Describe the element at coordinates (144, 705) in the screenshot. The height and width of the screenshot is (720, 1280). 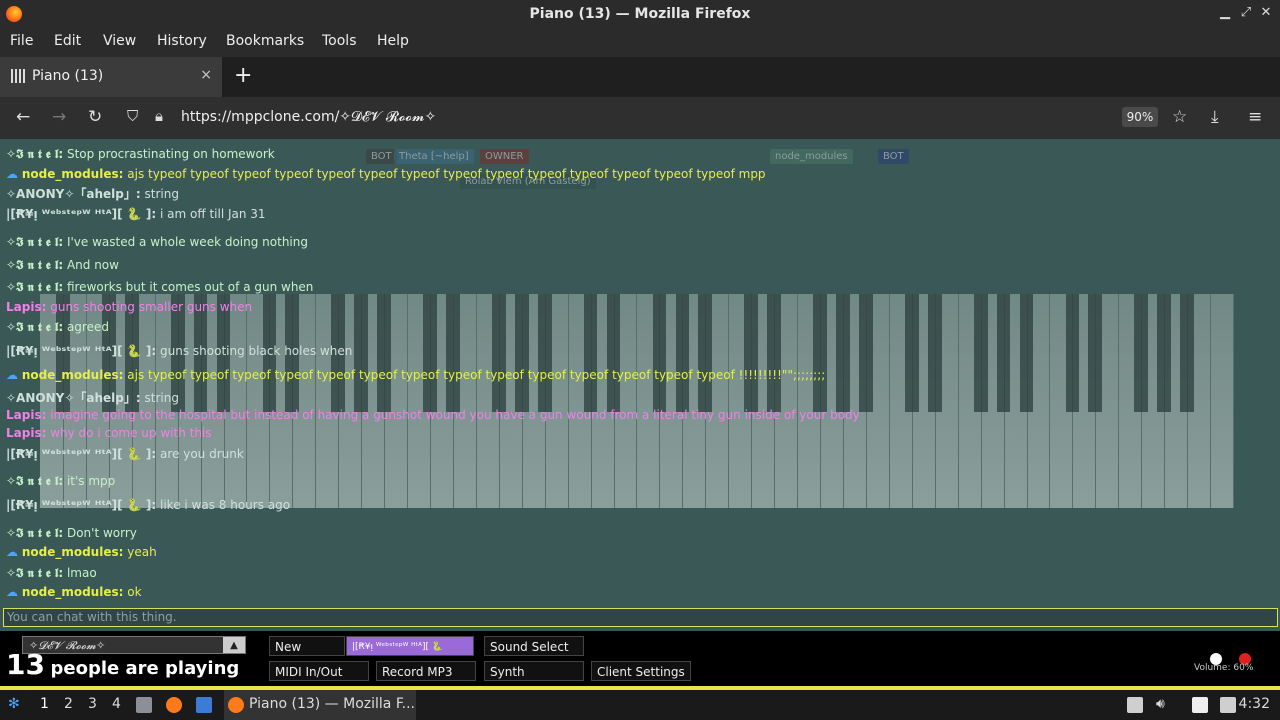
I see `files-icon` at that location.